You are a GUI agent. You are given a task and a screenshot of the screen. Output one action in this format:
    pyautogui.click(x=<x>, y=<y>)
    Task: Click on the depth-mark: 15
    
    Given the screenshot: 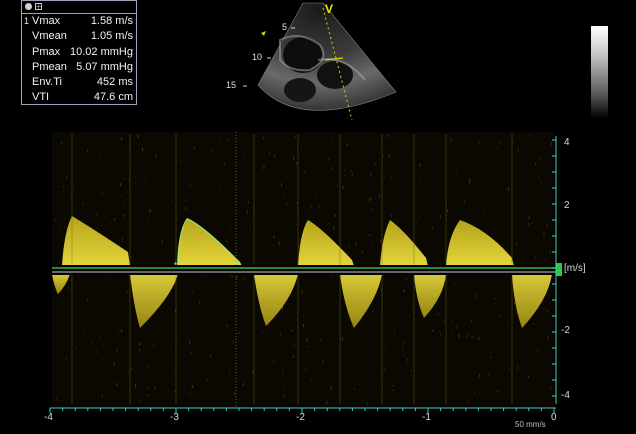 What is the action you would take?
    pyautogui.click(x=231, y=85)
    